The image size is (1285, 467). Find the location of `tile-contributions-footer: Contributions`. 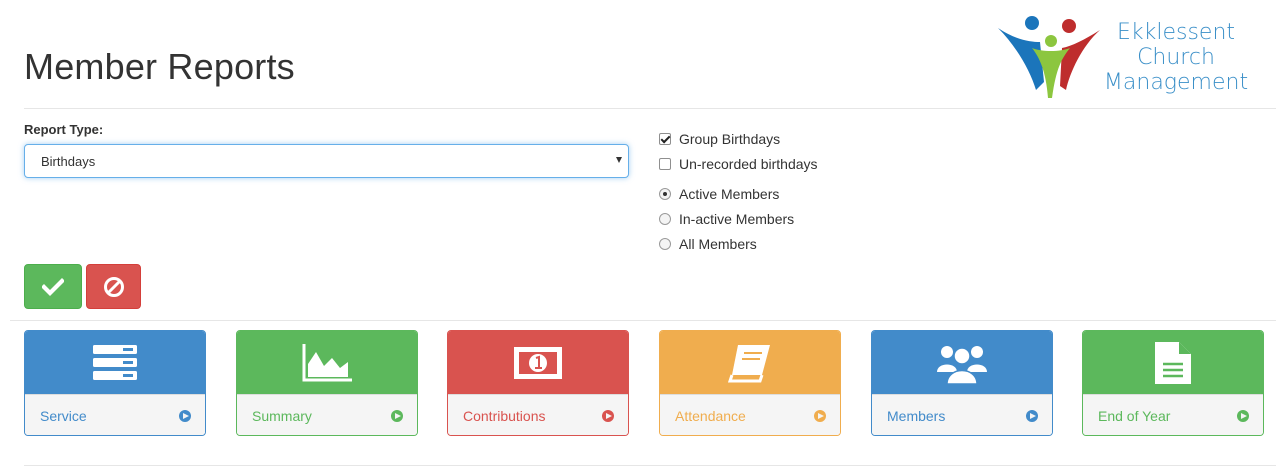

tile-contributions-footer: Contributions is located at coordinates (538, 414).